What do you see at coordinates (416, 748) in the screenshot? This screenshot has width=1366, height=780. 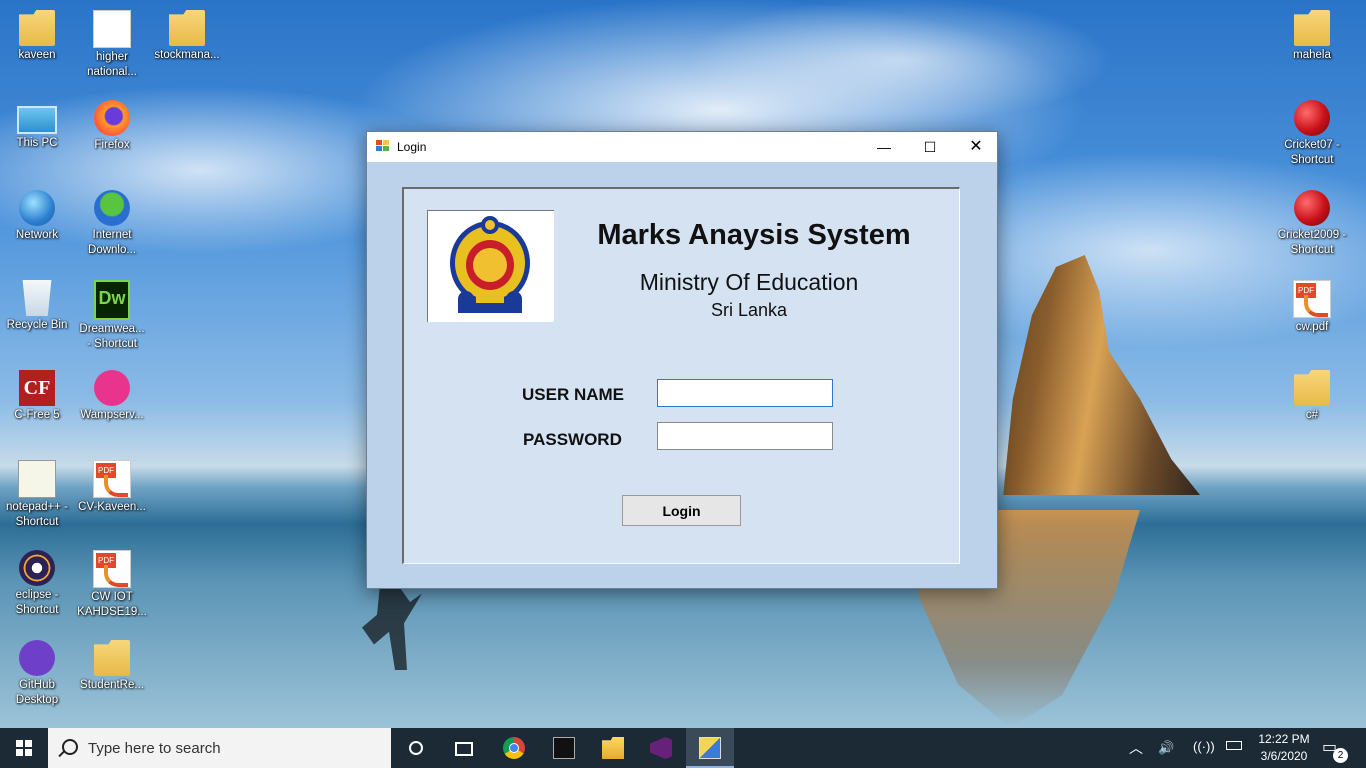 I see `cortana-button` at bounding box center [416, 748].